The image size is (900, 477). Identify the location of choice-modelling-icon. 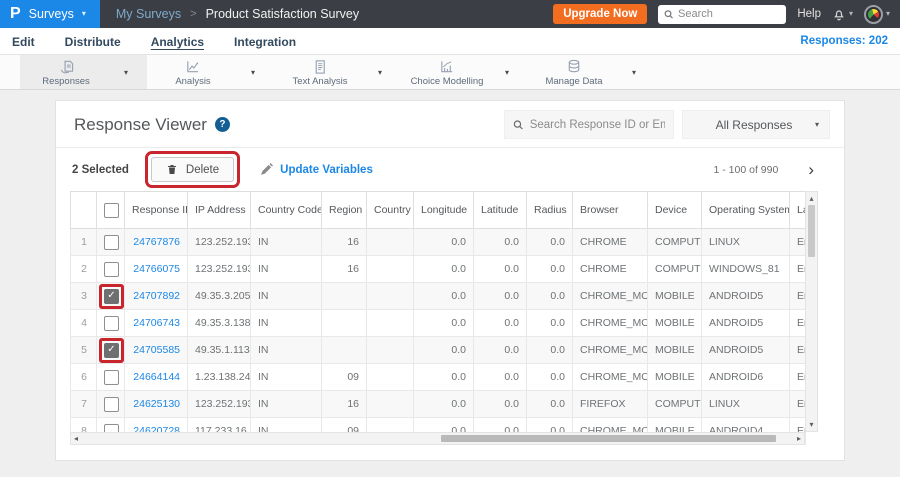
(447, 67).